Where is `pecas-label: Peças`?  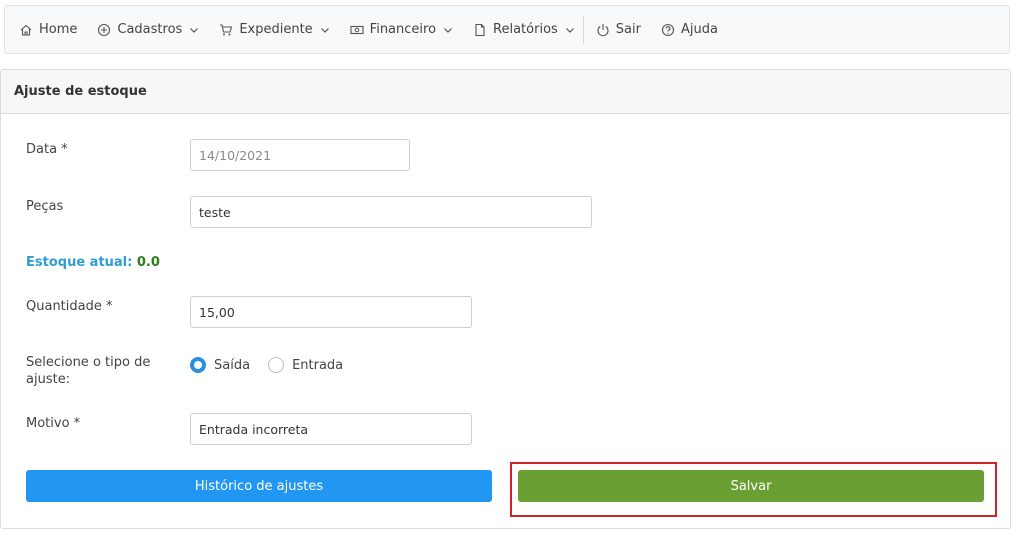 pecas-label: Peças is located at coordinates (45, 206).